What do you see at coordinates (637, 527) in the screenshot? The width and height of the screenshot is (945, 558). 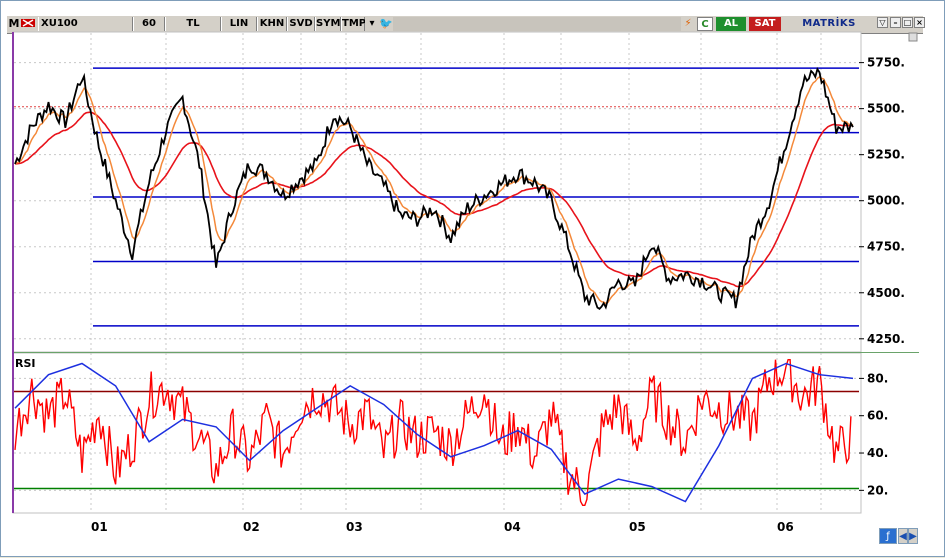 I see `date-label: 05` at bounding box center [637, 527].